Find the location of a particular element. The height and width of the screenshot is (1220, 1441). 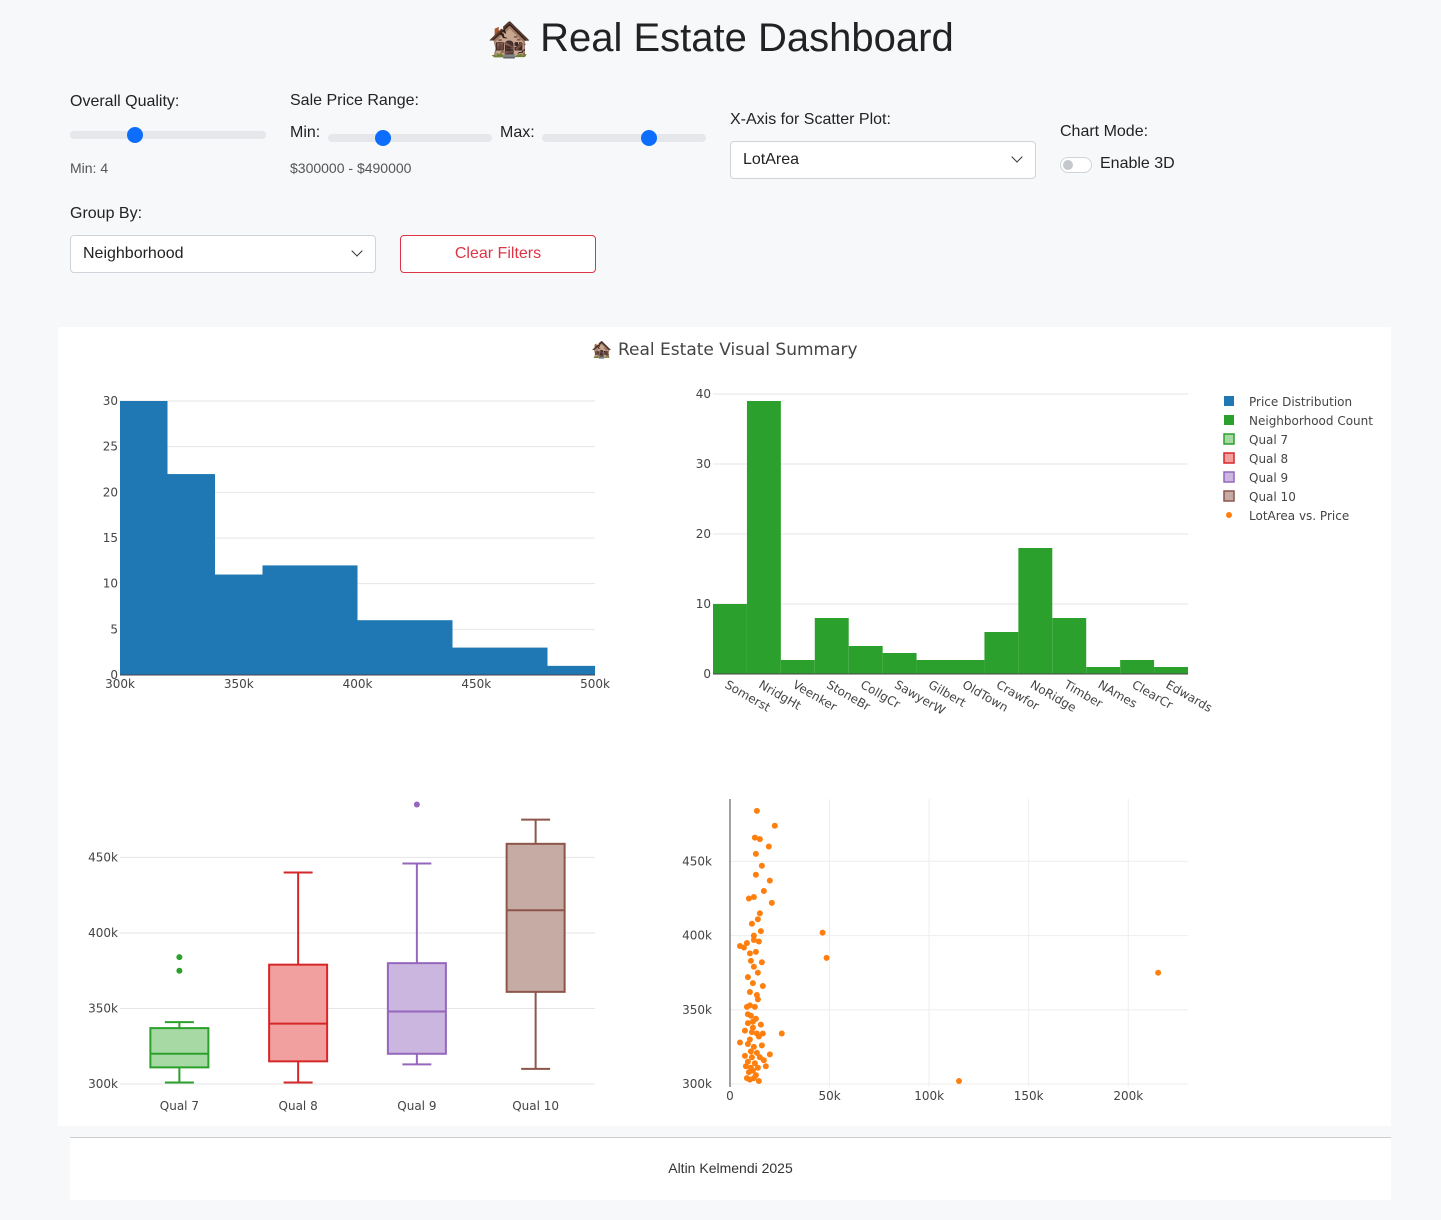

quality-label: Overall Quality: is located at coordinates (125, 101).